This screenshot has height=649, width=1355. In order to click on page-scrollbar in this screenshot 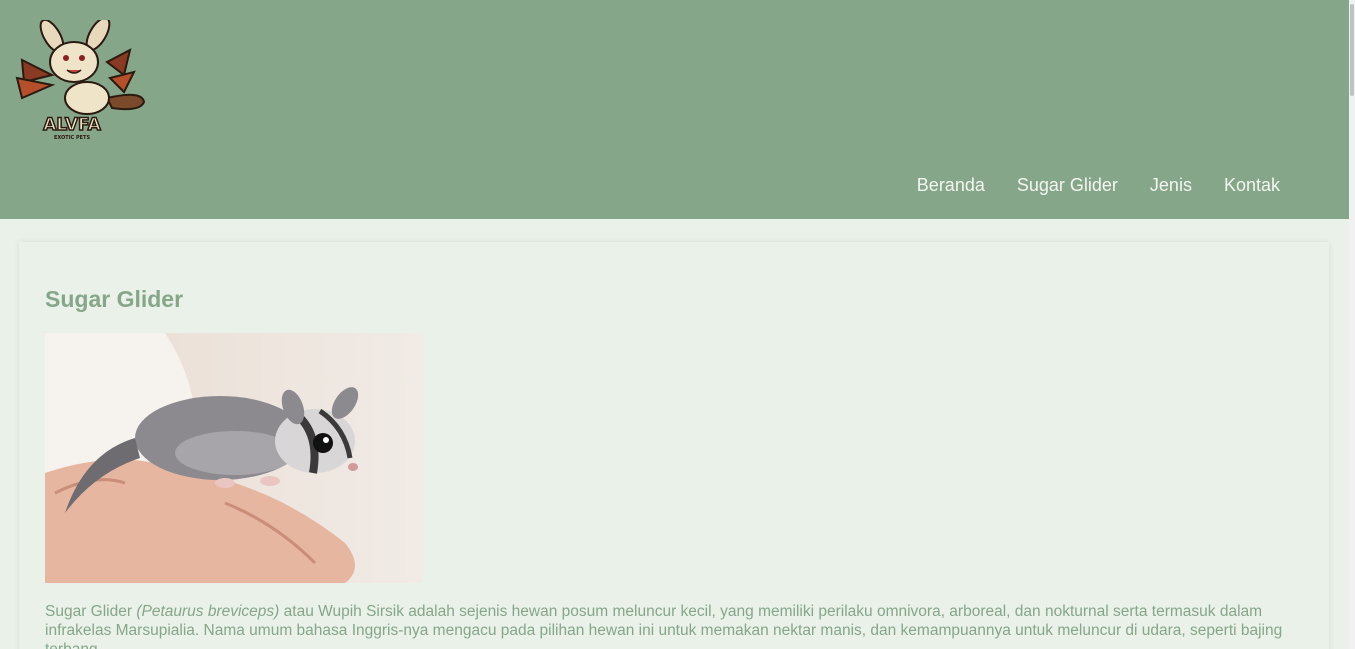, I will do `click(1352, 324)`.